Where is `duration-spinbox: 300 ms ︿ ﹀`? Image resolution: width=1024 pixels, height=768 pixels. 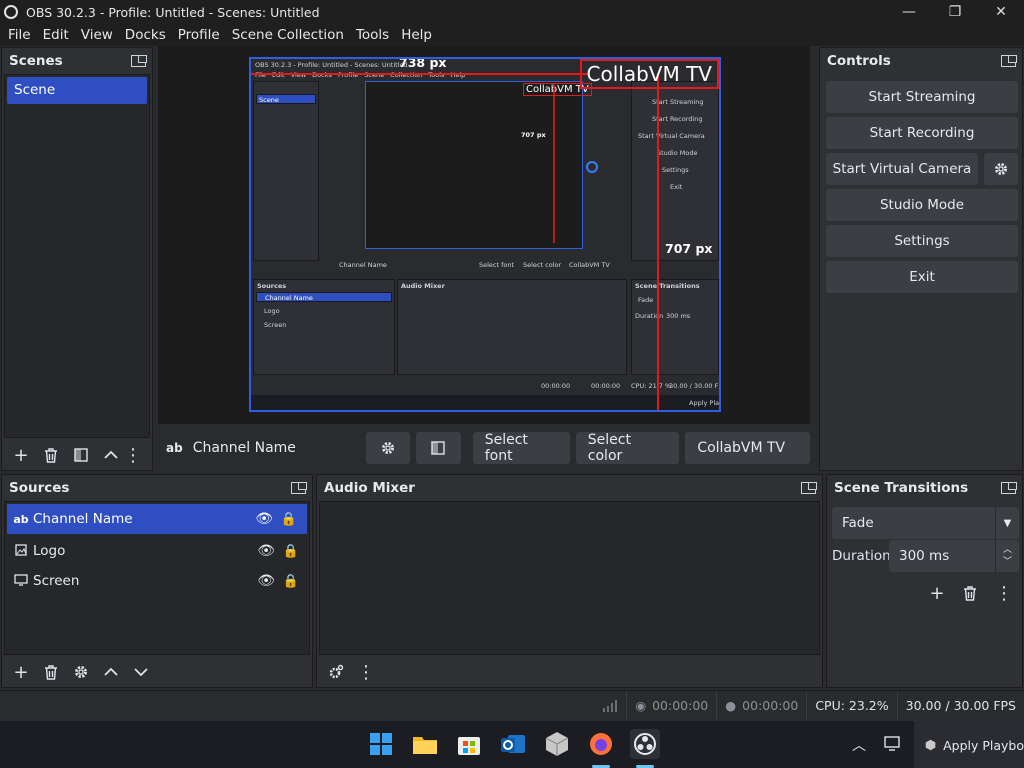
duration-spinbox: 300 ms ︿ ﹀ is located at coordinates (954, 556).